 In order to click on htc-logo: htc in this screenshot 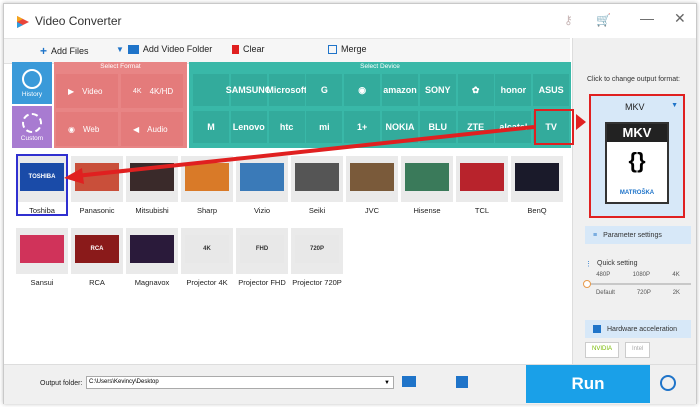, I will do `click(286, 127)`.